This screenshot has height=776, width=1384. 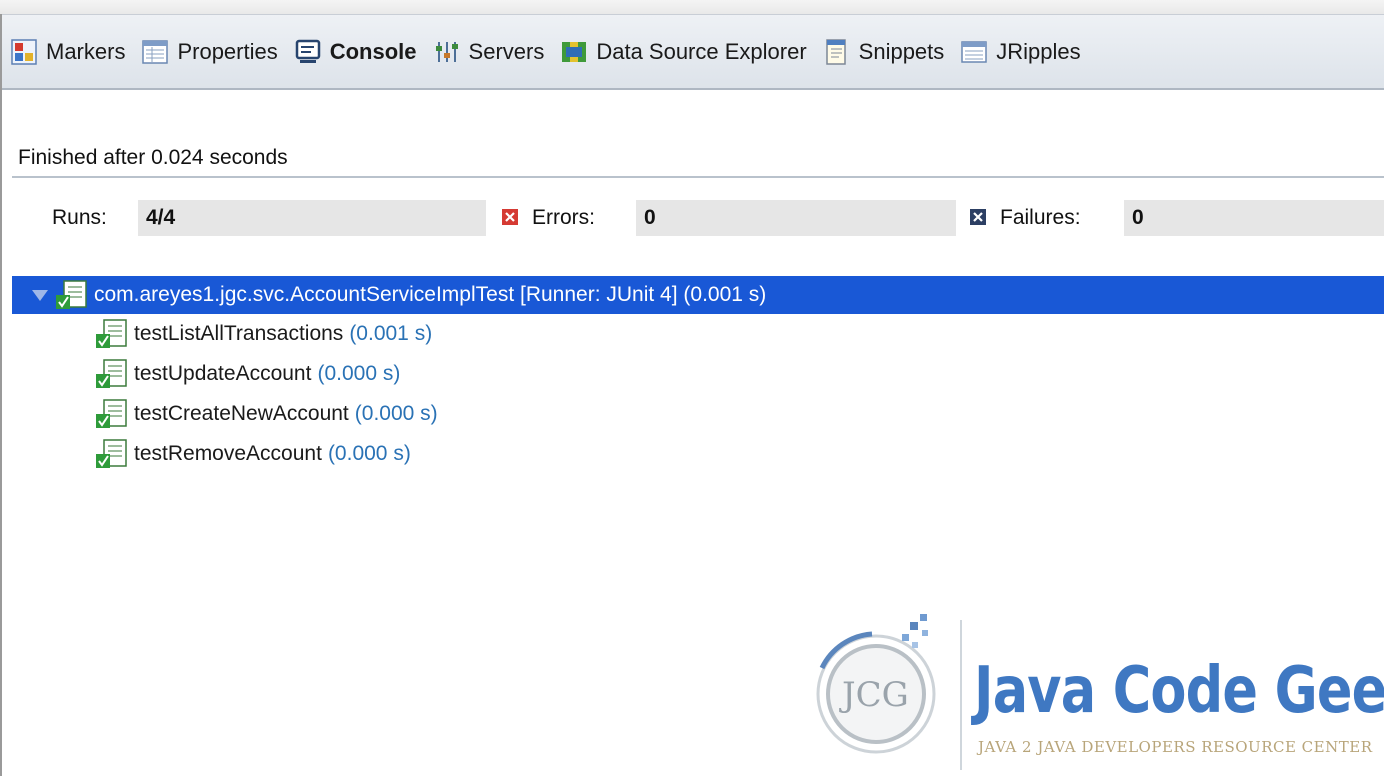 What do you see at coordinates (901, 51) in the screenshot?
I see `tab-label: Snippets` at bounding box center [901, 51].